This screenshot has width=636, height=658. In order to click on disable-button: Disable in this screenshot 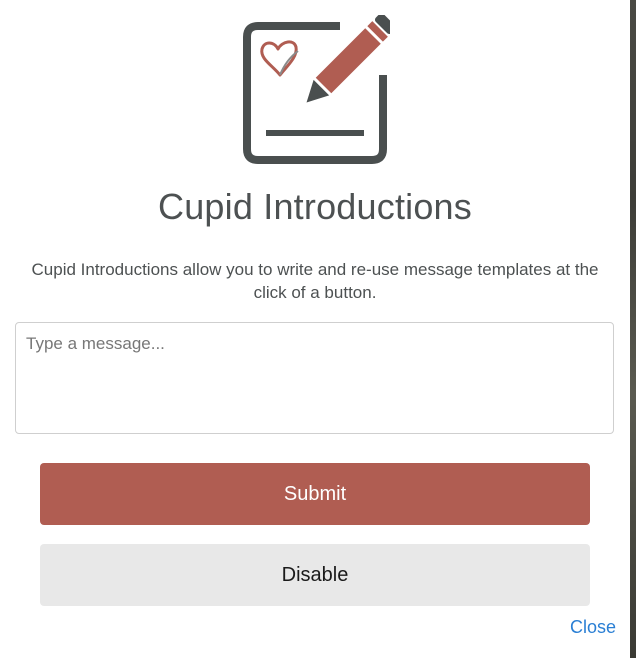, I will do `click(315, 575)`.